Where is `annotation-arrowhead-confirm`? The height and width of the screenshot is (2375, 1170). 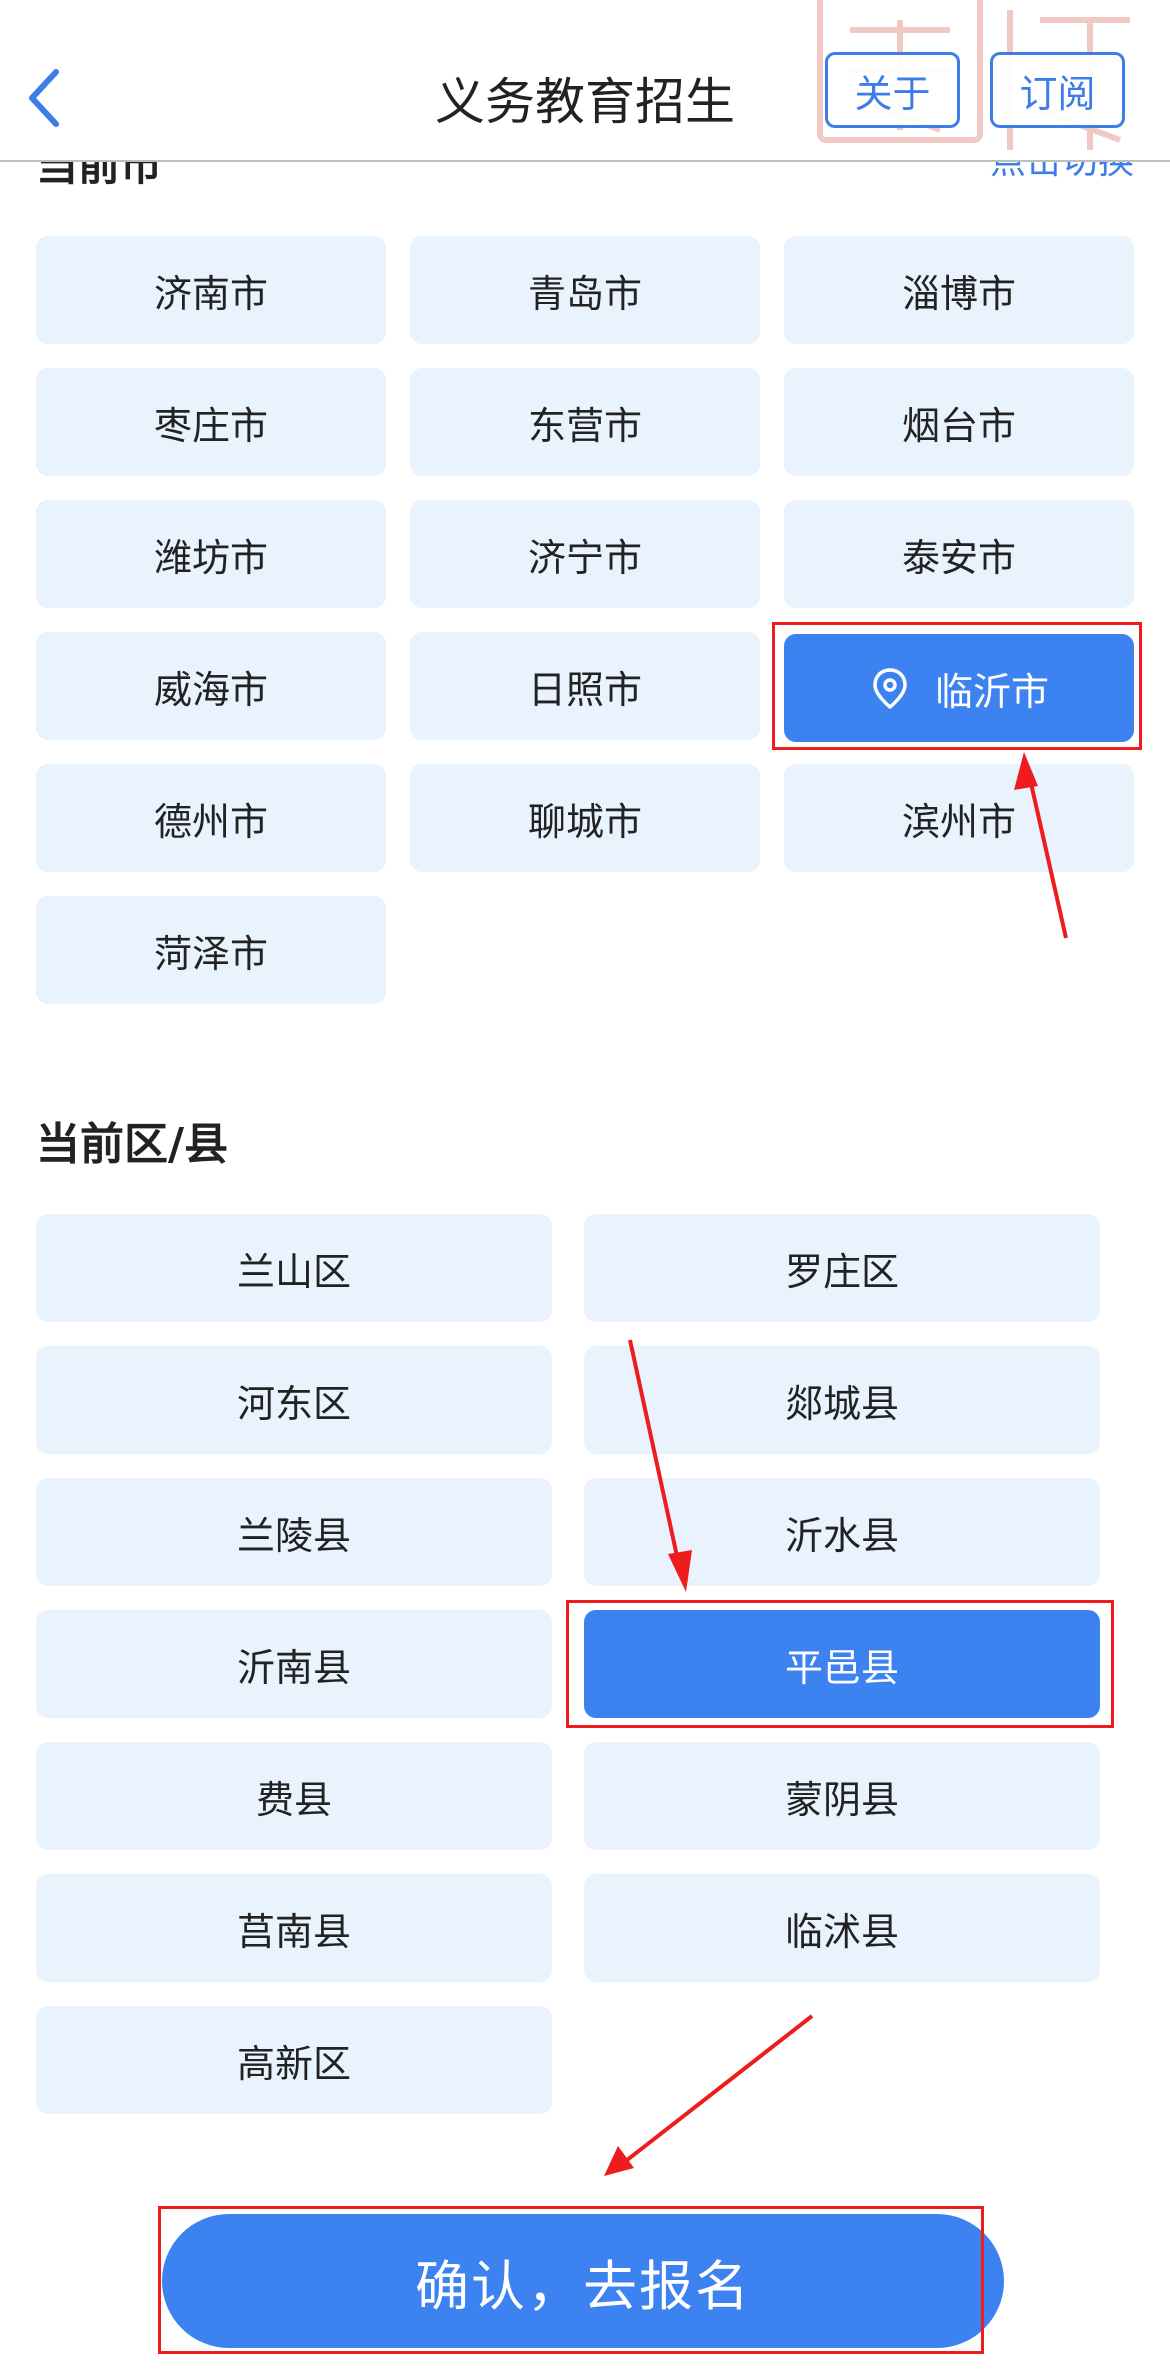 annotation-arrowhead-confirm is located at coordinates (619, 2161).